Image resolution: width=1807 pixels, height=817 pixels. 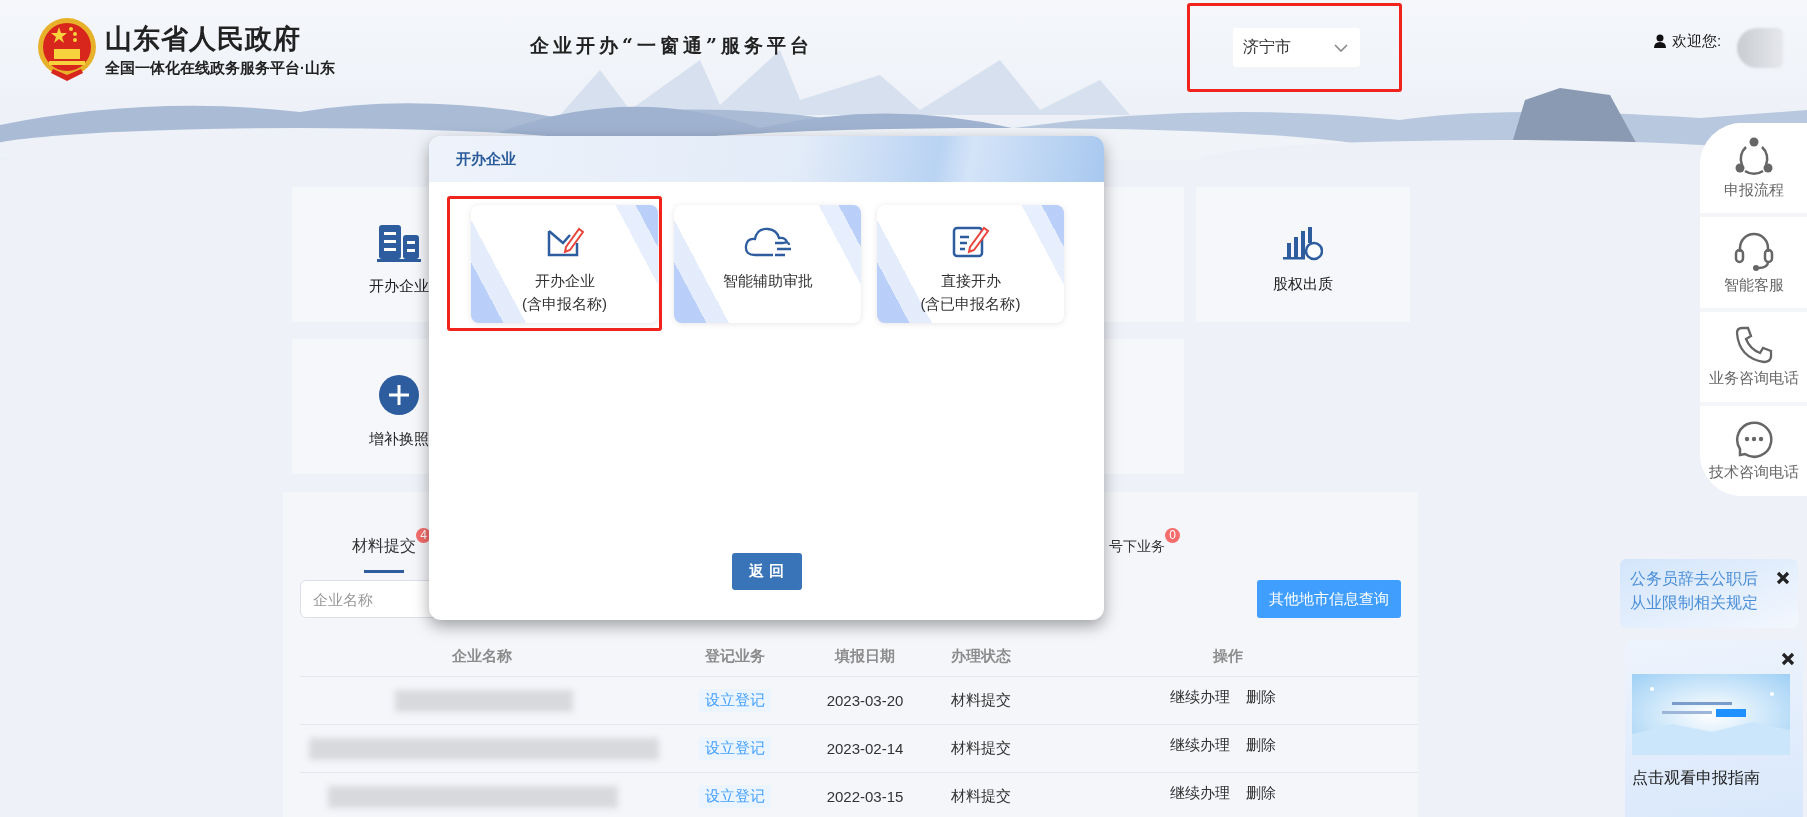 What do you see at coordinates (767, 264) in the screenshot?
I see `option-card: 智能辅助审批` at bounding box center [767, 264].